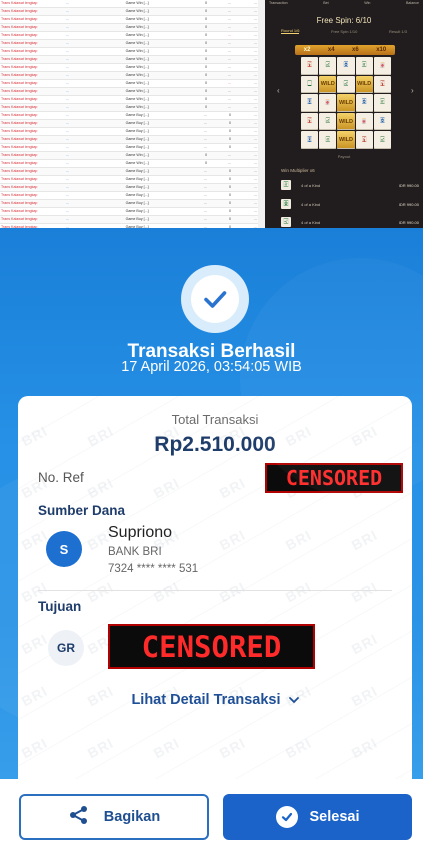  What do you see at coordinates (215, 444) in the screenshot?
I see `total-amount: Rp2.510.000` at bounding box center [215, 444].